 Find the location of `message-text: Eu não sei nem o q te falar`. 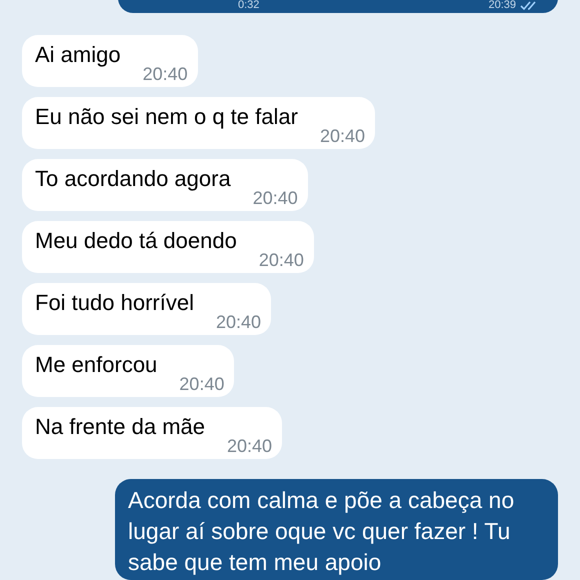

message-text: Eu não sei nem o q te falar is located at coordinates (166, 117).